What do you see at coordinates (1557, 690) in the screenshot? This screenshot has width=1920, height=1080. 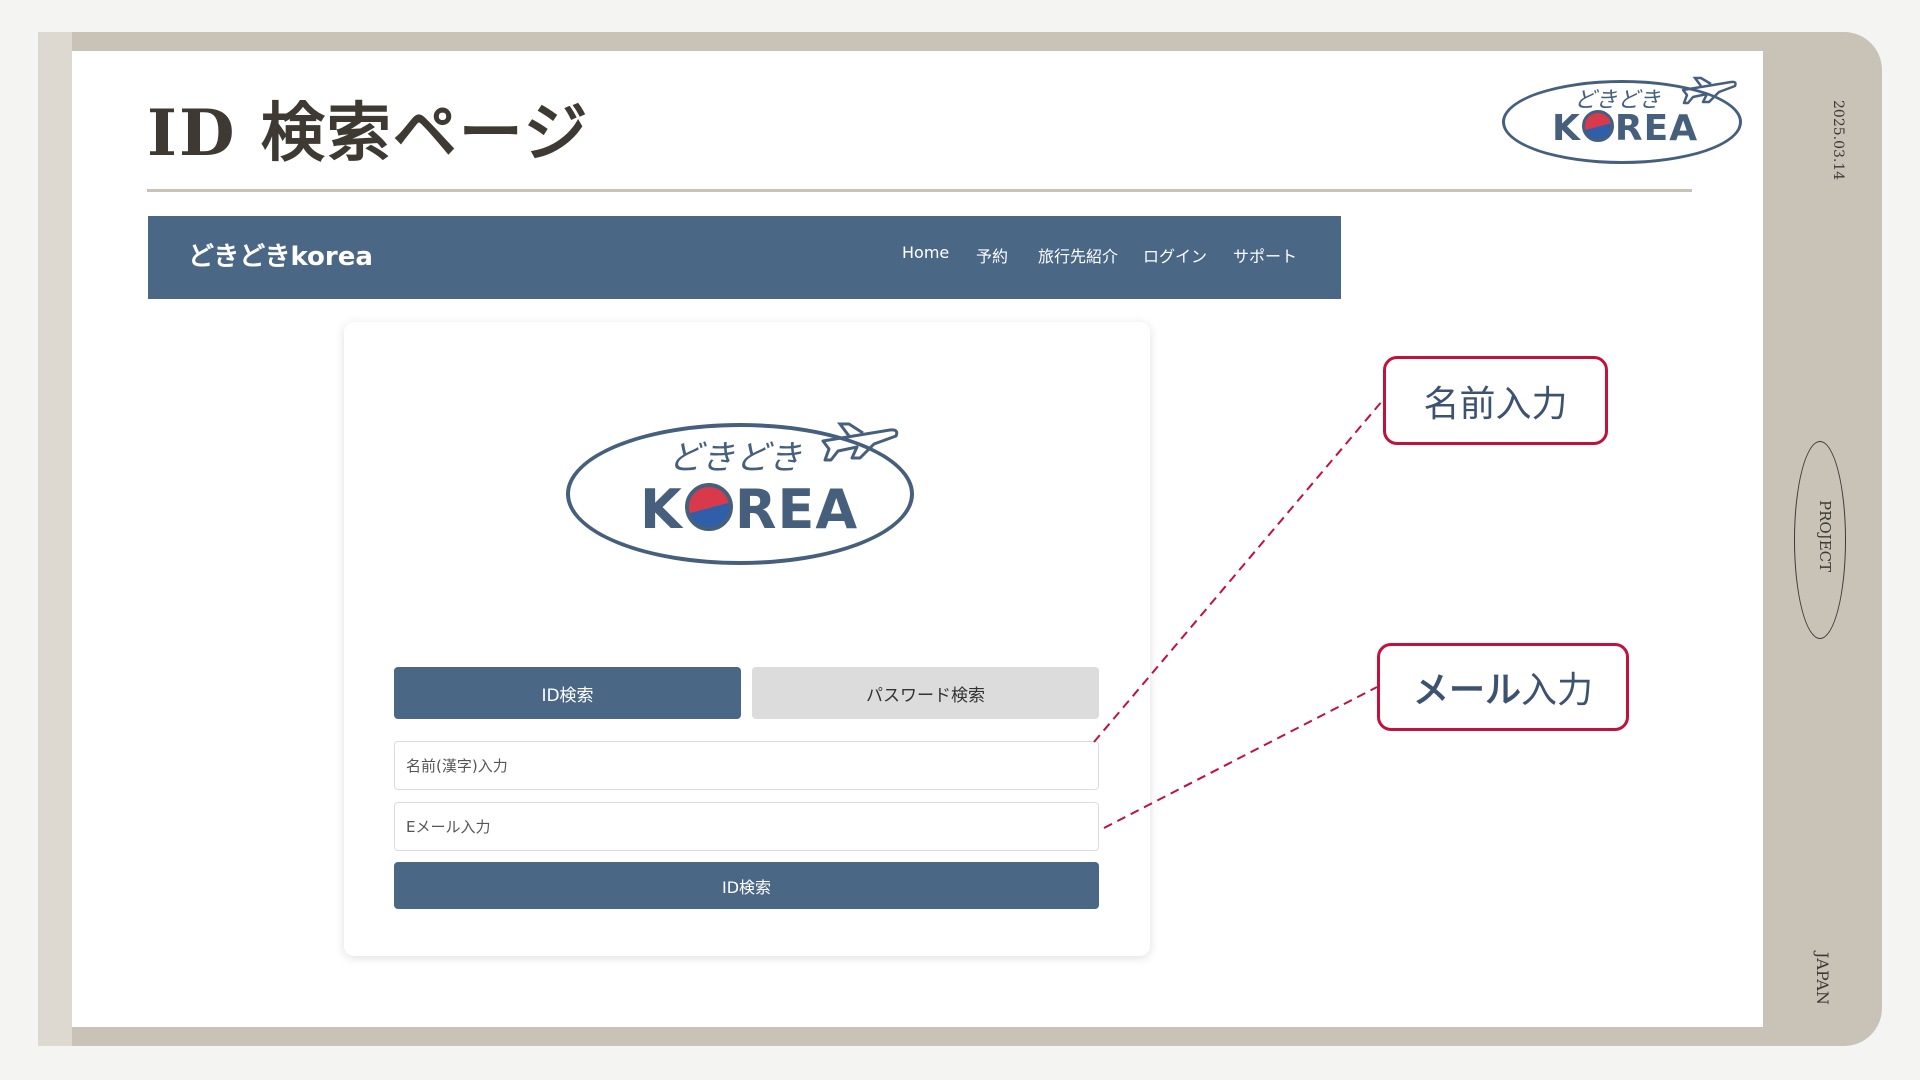 I see `callout-email-rest: 入力` at bounding box center [1557, 690].